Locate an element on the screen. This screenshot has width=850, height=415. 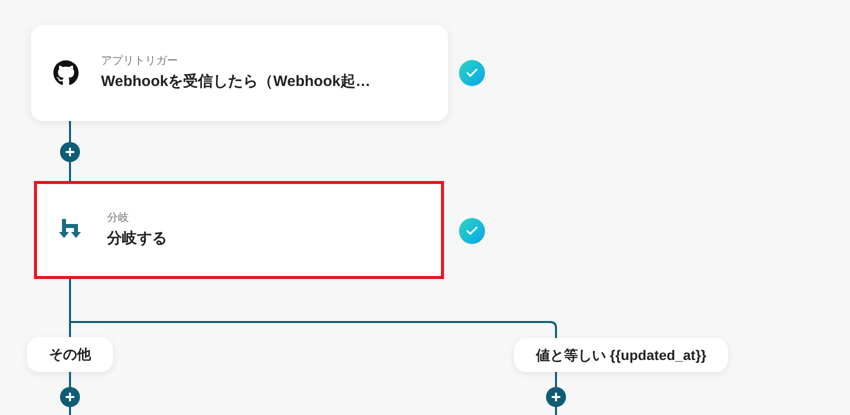
branch-label: その他 is located at coordinates (70, 354).